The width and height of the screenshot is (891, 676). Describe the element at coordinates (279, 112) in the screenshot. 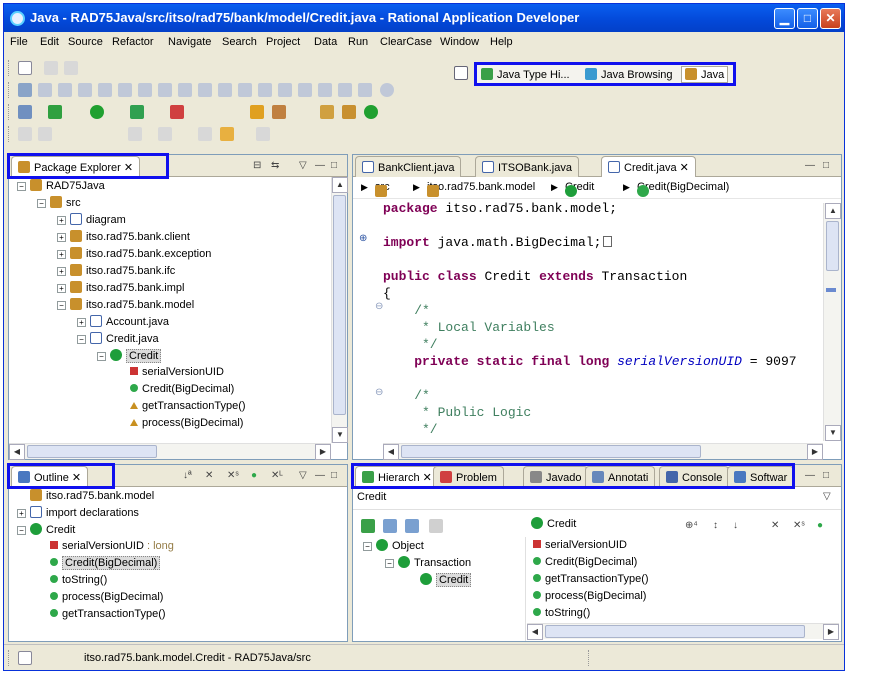

I see `search-icon` at that location.